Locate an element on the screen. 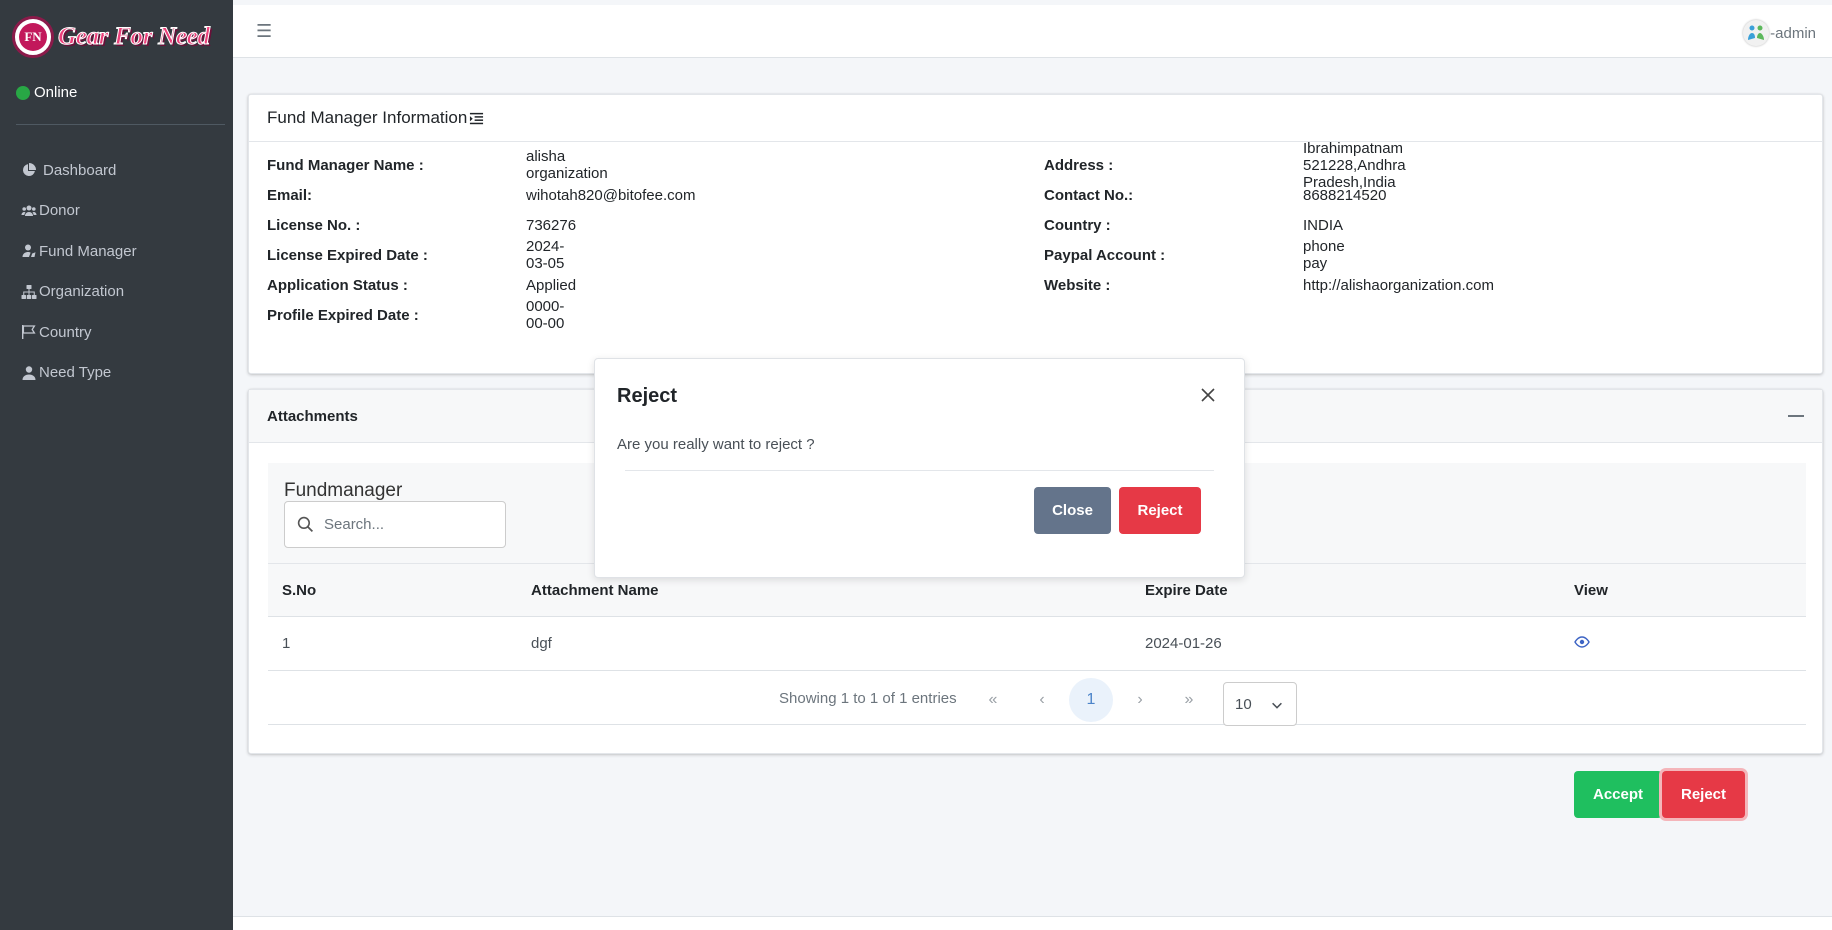  modal-divider is located at coordinates (919, 470).